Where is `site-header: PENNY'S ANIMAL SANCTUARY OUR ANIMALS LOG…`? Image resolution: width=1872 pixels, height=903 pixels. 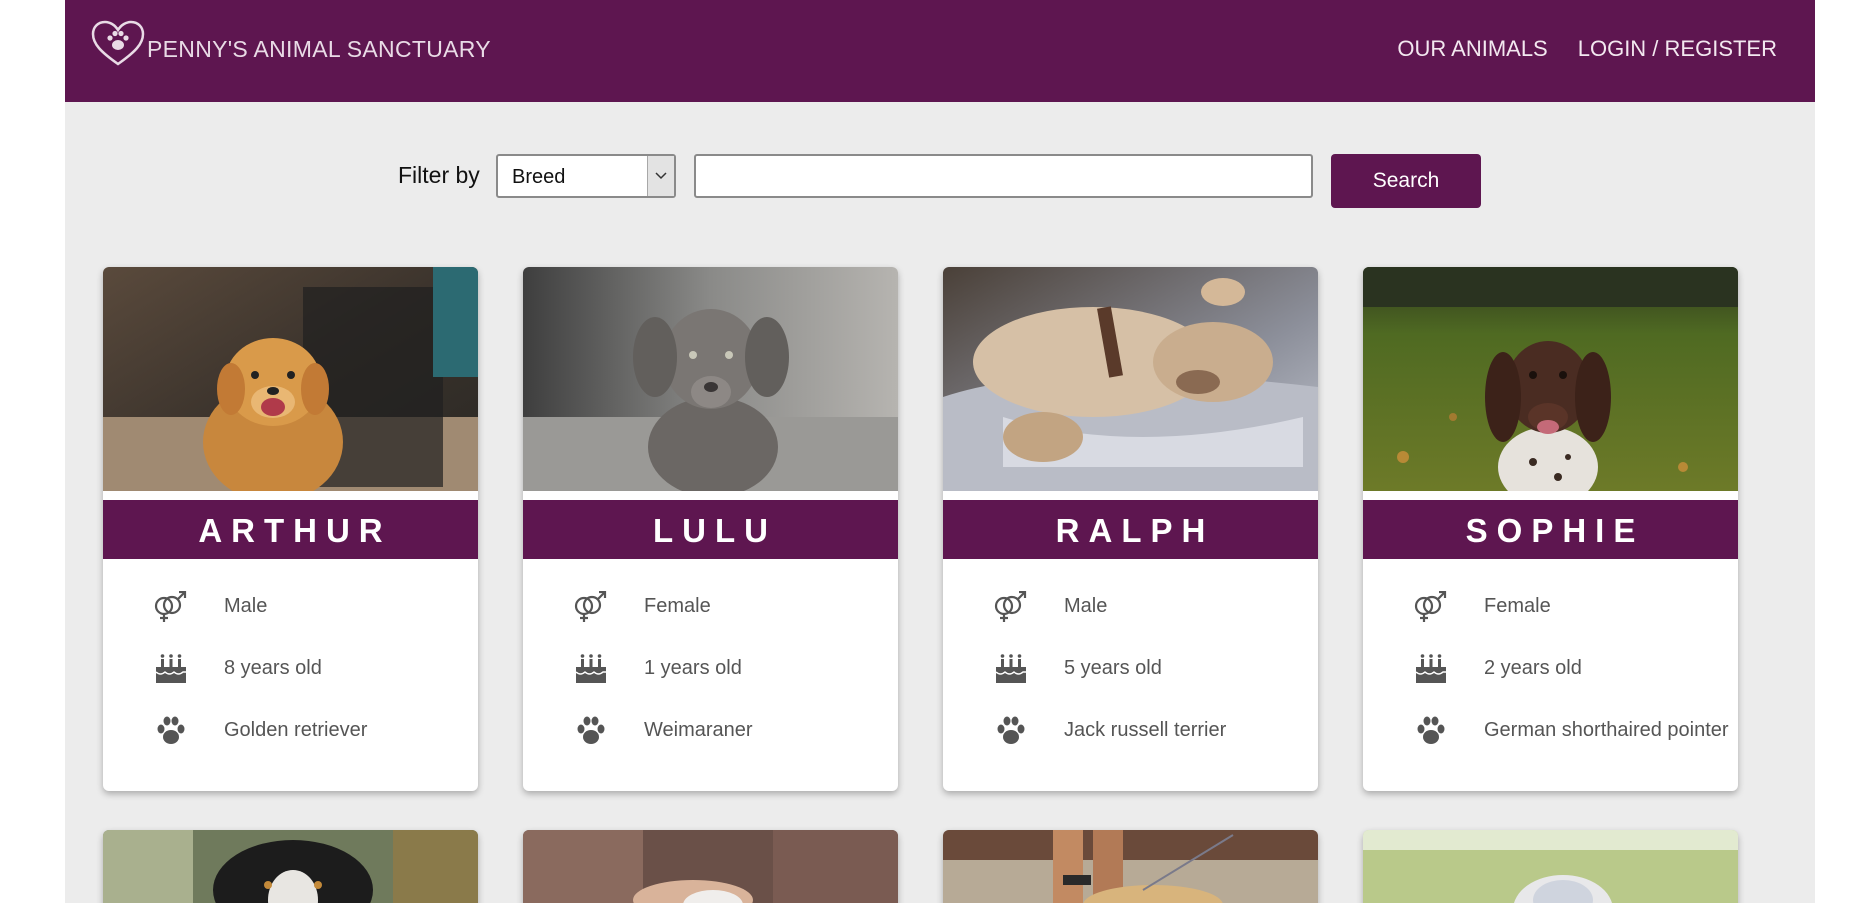 site-header: PENNY'S ANIMAL SANCTUARY OUR ANIMALS LOG… is located at coordinates (940, 51).